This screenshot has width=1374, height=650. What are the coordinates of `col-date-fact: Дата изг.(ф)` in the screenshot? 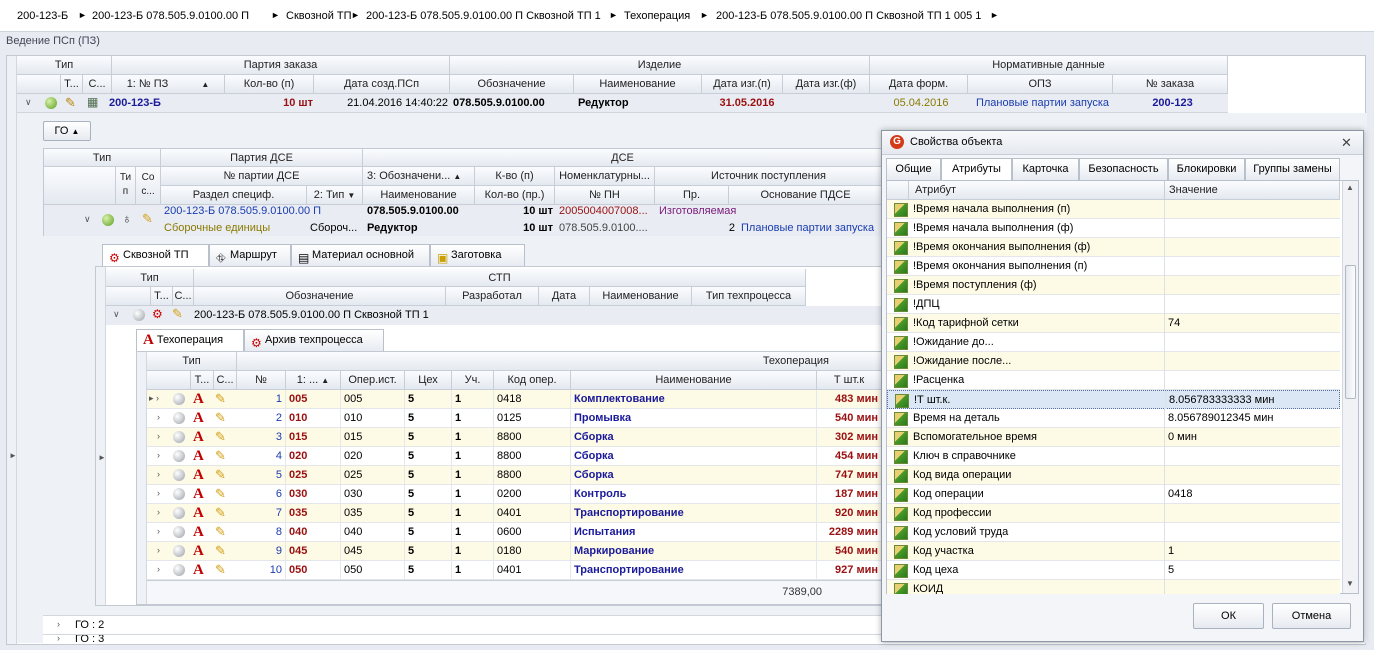 It's located at (826, 84).